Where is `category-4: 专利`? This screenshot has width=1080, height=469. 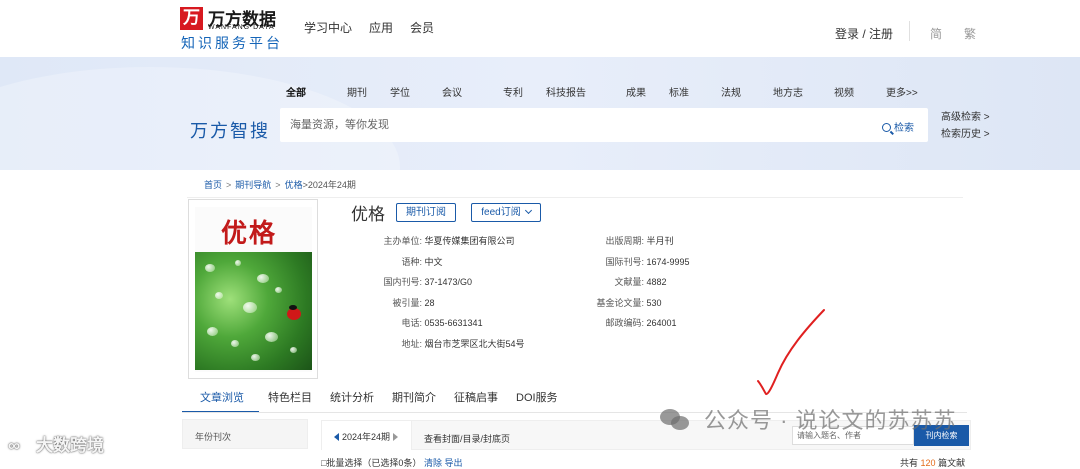 category-4: 专利 is located at coordinates (524, 91).